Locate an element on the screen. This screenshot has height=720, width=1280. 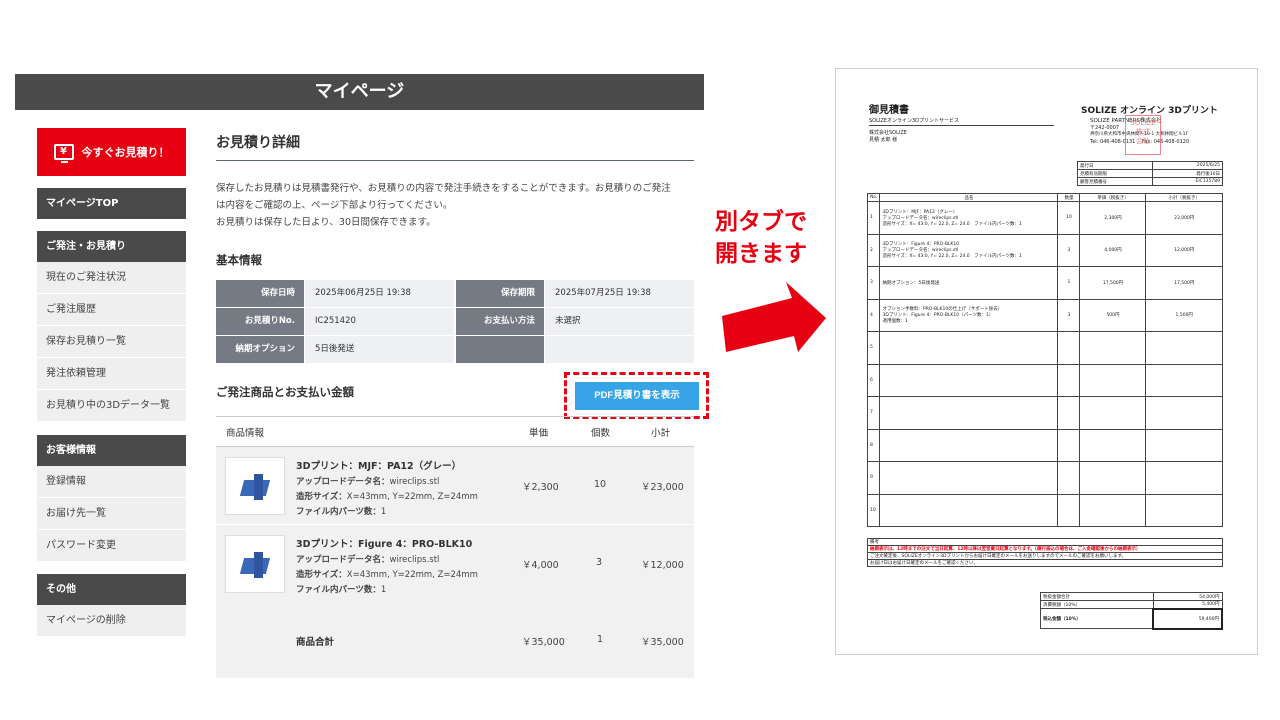
empty-label is located at coordinates (500, 349).